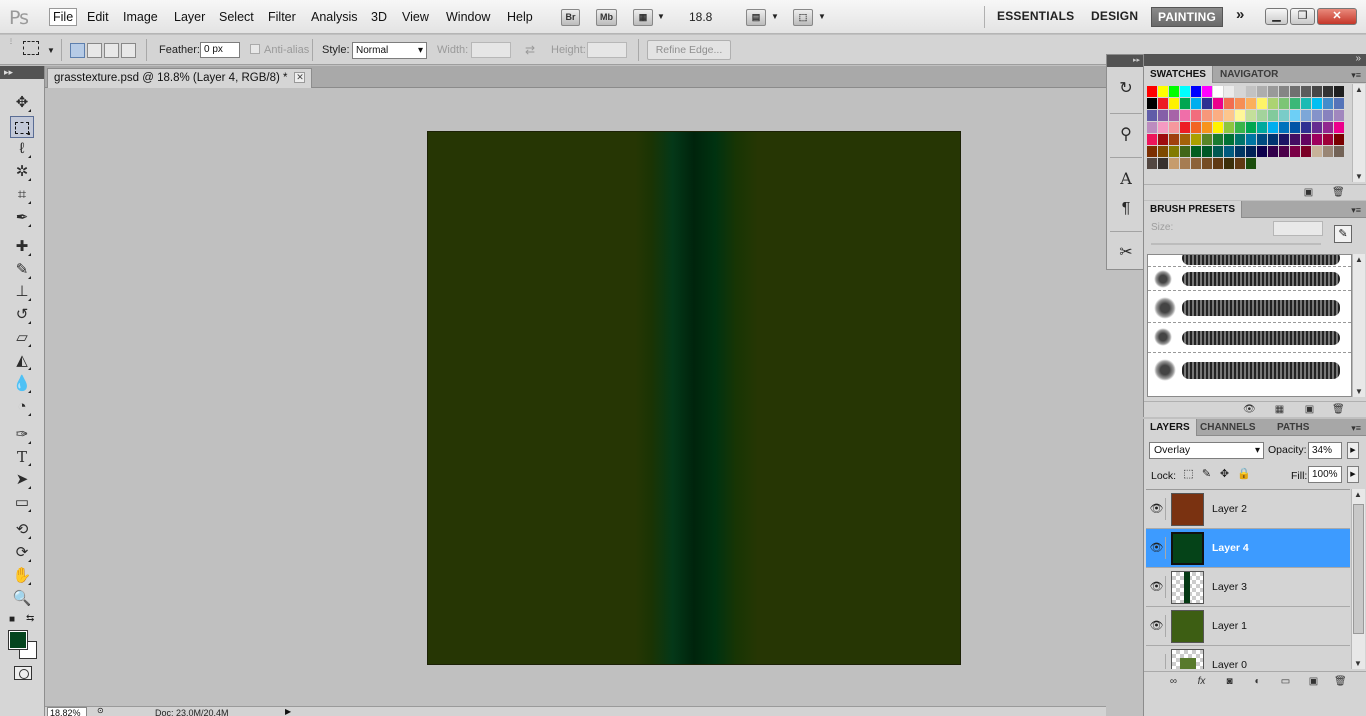 The width and height of the screenshot is (1366, 716). Describe the element at coordinates (1248, 657) in the screenshot. I see `layer-row: 👁 Layer 0` at that location.